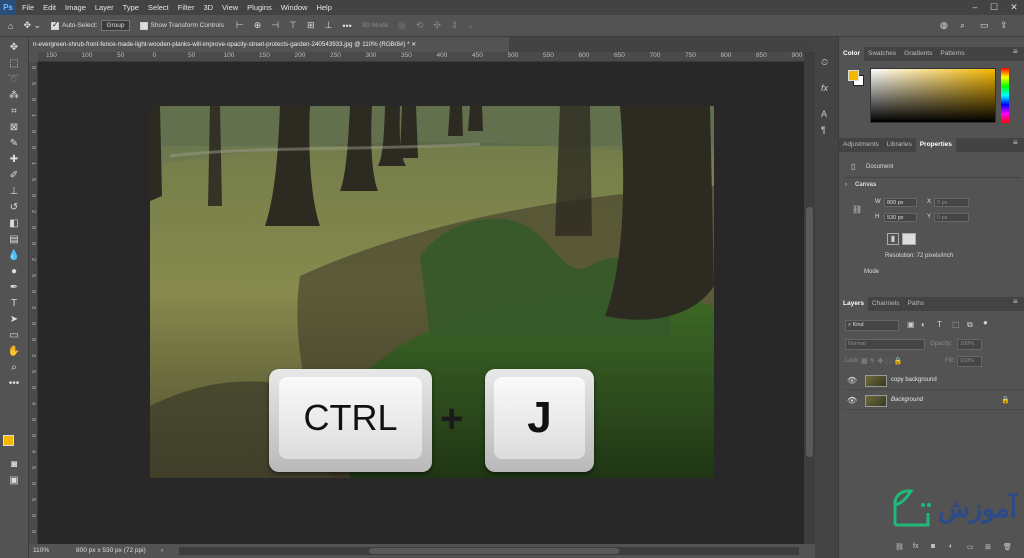 Image resolution: width=1024 pixels, height=558 pixels. Describe the element at coordinates (14, 320) in the screenshot. I see `path-selection-tool-icon: ➤` at that location.